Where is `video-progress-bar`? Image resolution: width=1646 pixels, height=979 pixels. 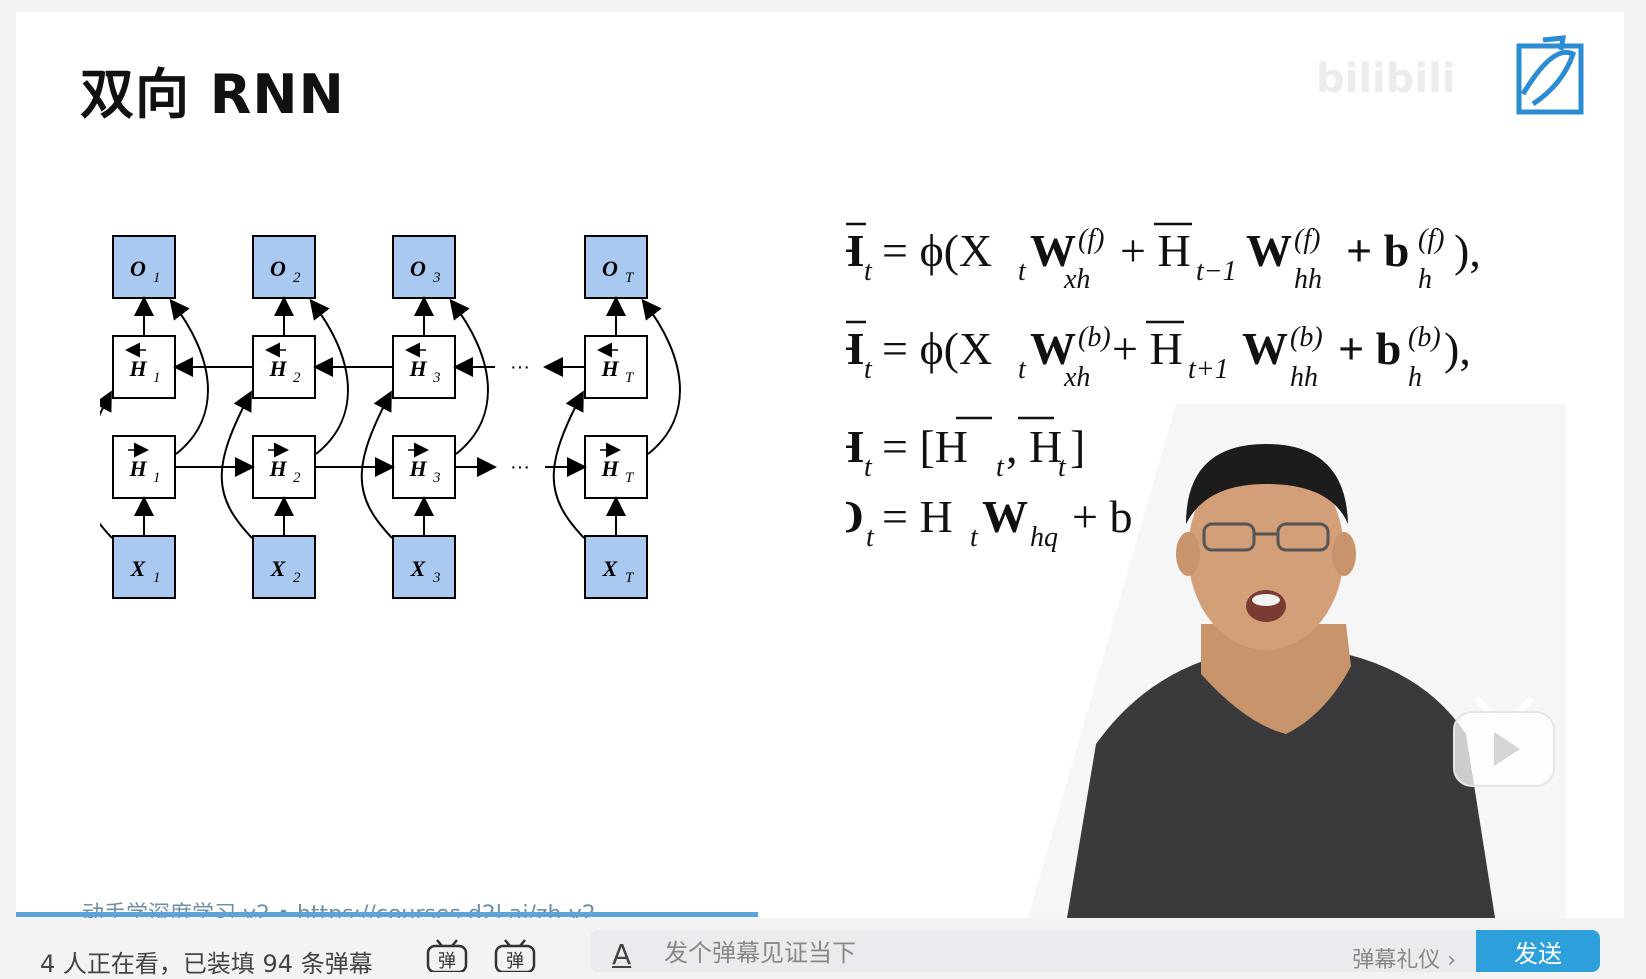
video-progress-bar is located at coordinates (387, 914).